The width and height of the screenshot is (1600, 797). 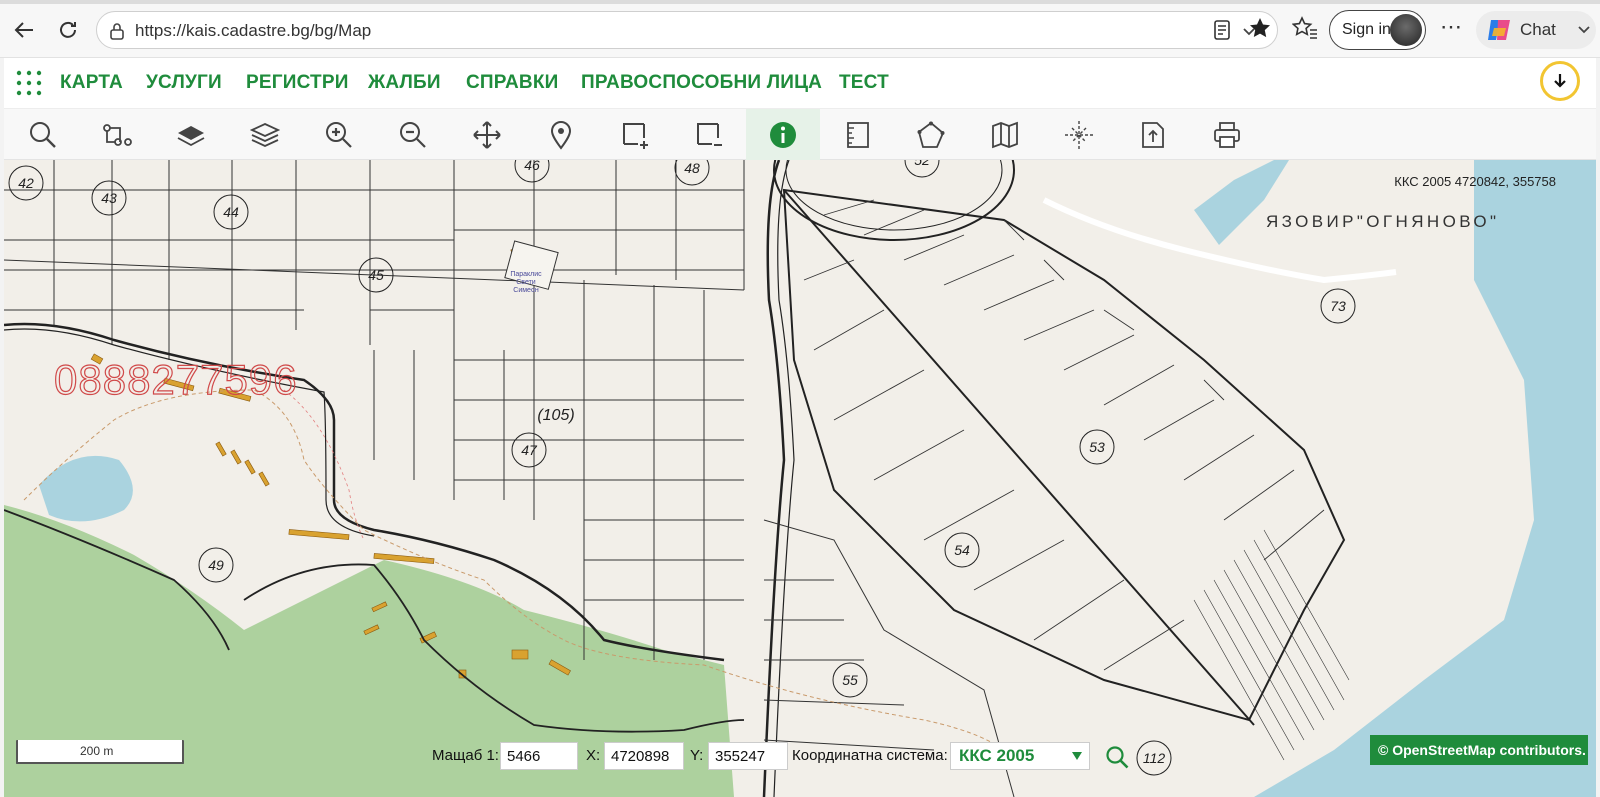 I want to click on crs-label: Координатна система:, so click(x=870, y=755).